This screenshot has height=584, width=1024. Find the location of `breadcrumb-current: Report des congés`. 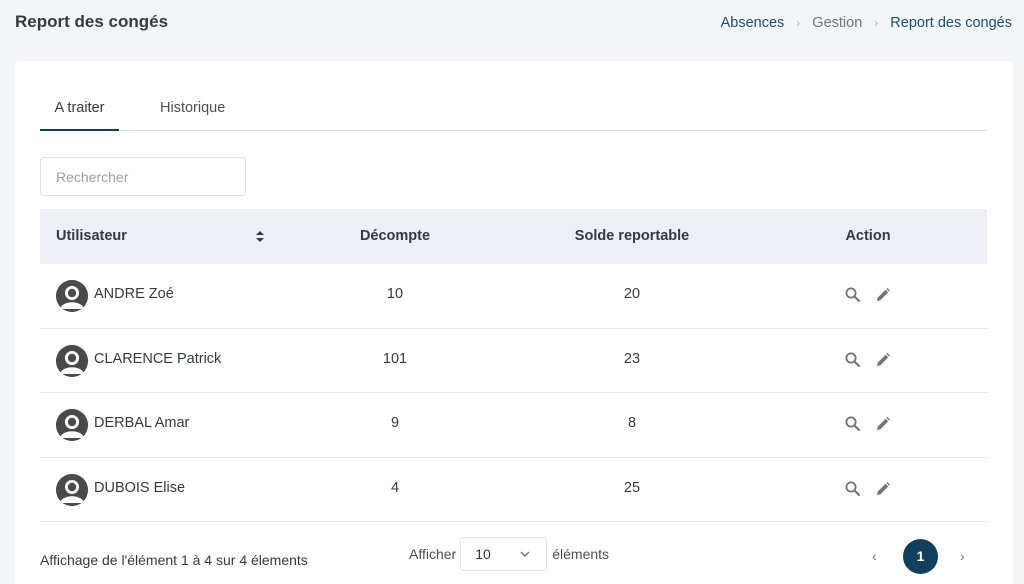

breadcrumb-current: Report des congés is located at coordinates (951, 23).